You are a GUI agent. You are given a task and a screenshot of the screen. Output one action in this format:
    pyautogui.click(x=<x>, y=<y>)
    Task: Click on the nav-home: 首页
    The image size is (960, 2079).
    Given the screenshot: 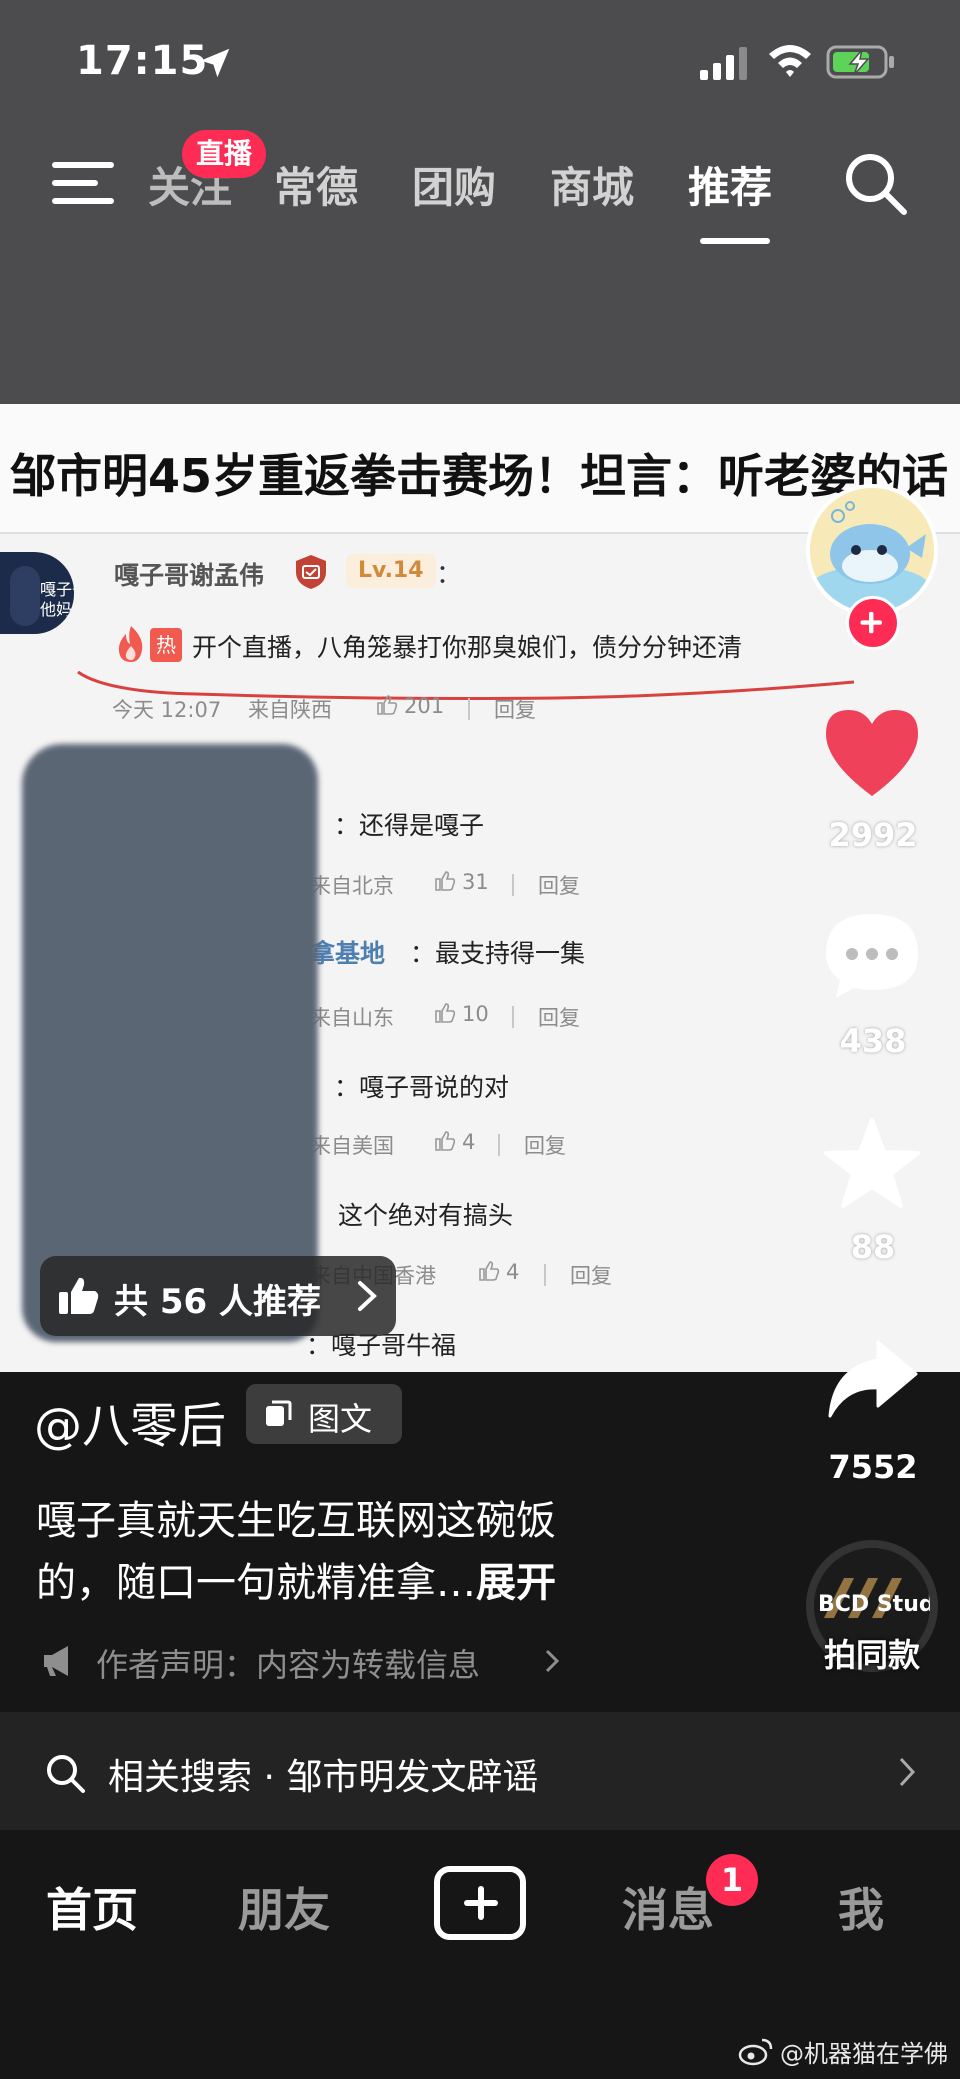 What is the action you would take?
    pyautogui.click(x=92, y=1907)
    